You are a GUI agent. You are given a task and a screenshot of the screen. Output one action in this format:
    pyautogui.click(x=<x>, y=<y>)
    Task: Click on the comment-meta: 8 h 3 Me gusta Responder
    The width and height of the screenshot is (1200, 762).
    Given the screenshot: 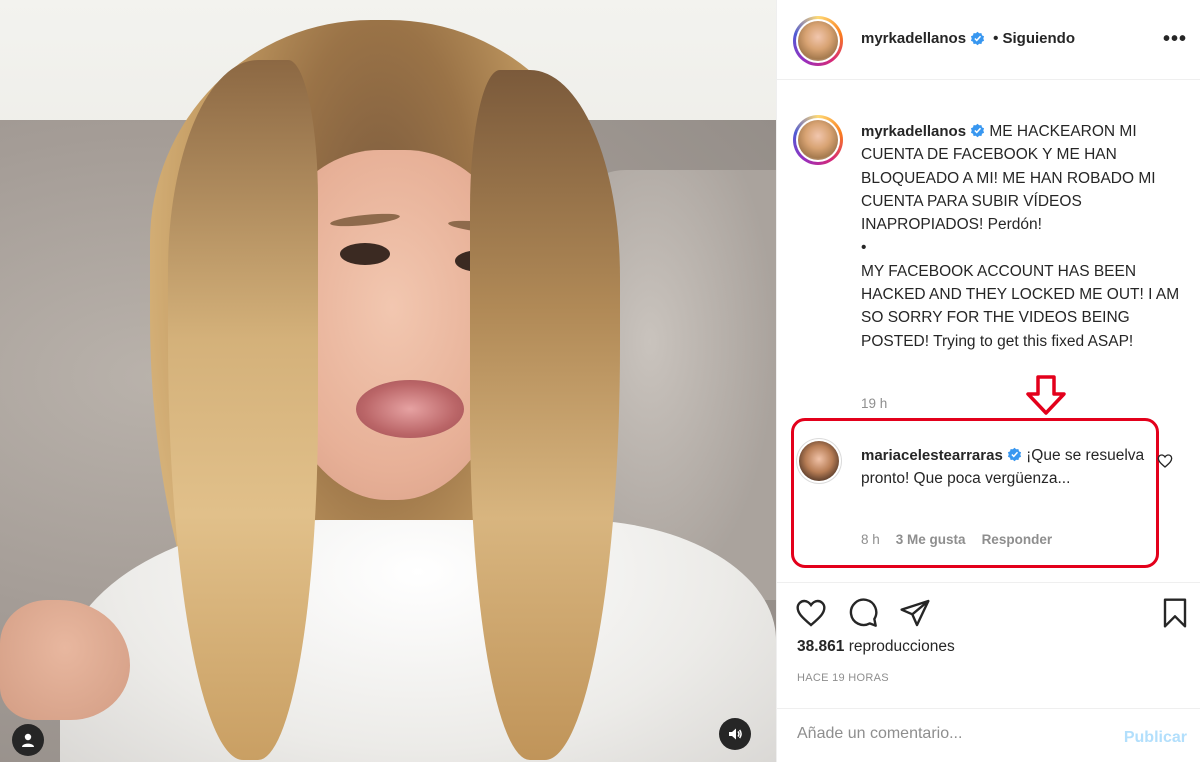 What is the action you would take?
    pyautogui.click(x=956, y=539)
    